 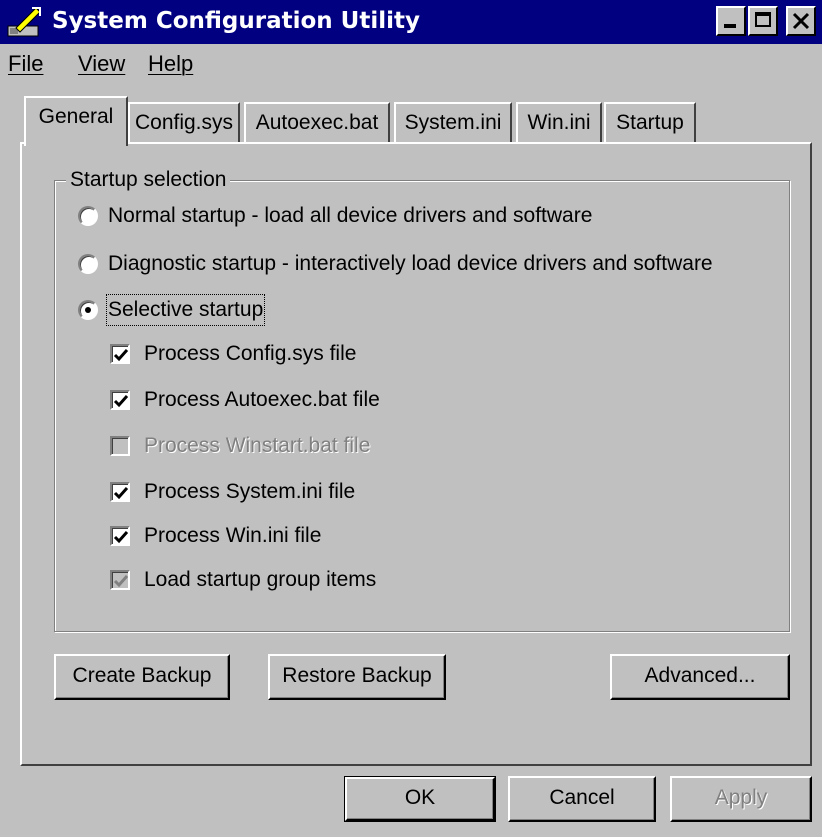 I want to click on check-process-autoexec-bat: Process Autoexec.bat file, so click(x=268, y=401).